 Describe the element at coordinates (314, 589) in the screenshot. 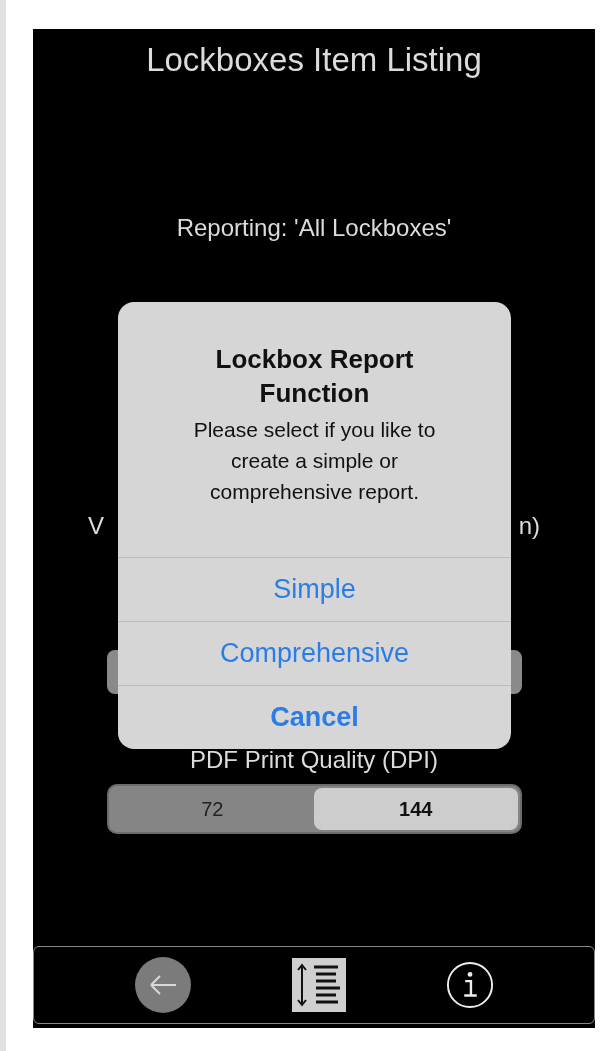

I see `action-button: Simple` at that location.